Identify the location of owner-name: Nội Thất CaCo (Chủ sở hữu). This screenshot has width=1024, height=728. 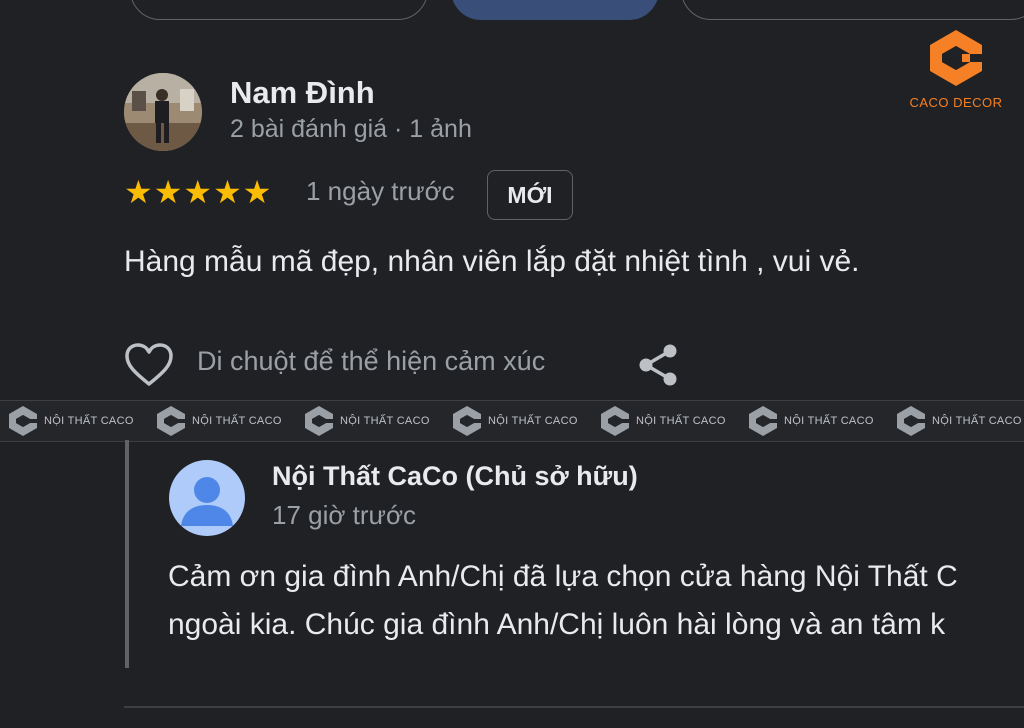
(455, 476).